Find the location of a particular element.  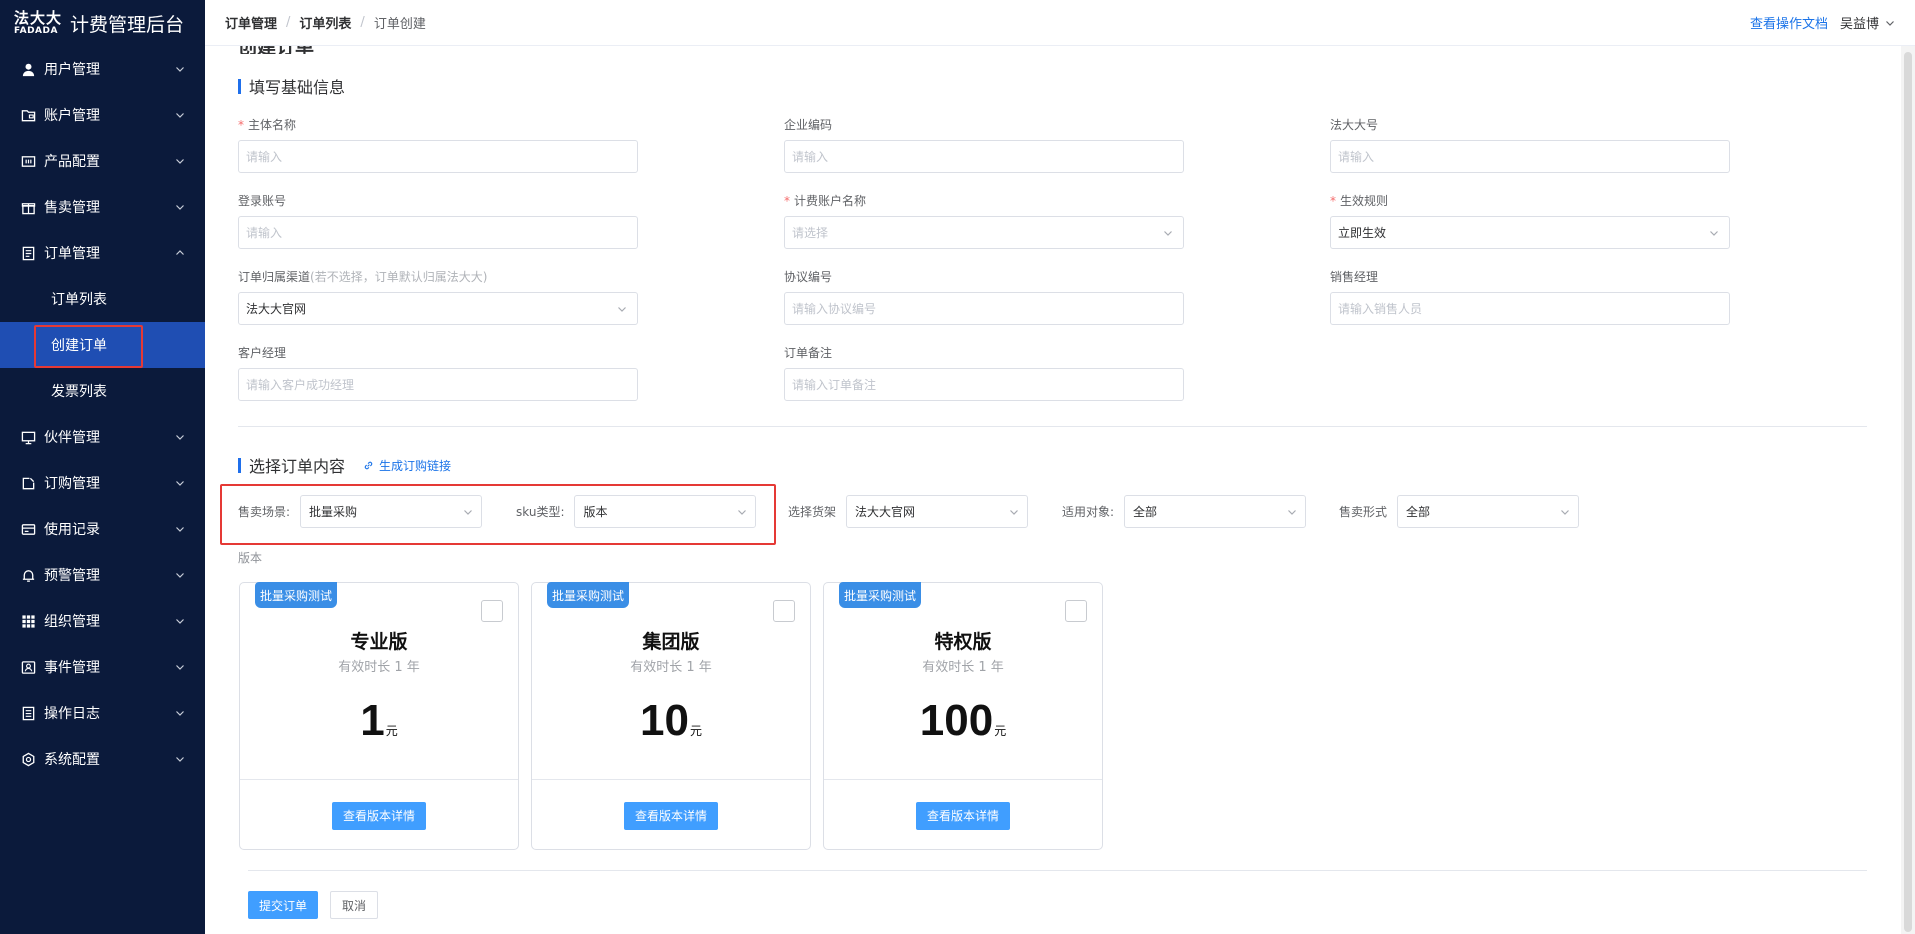

order-channel-select: 法大大官网 is located at coordinates (438, 308).